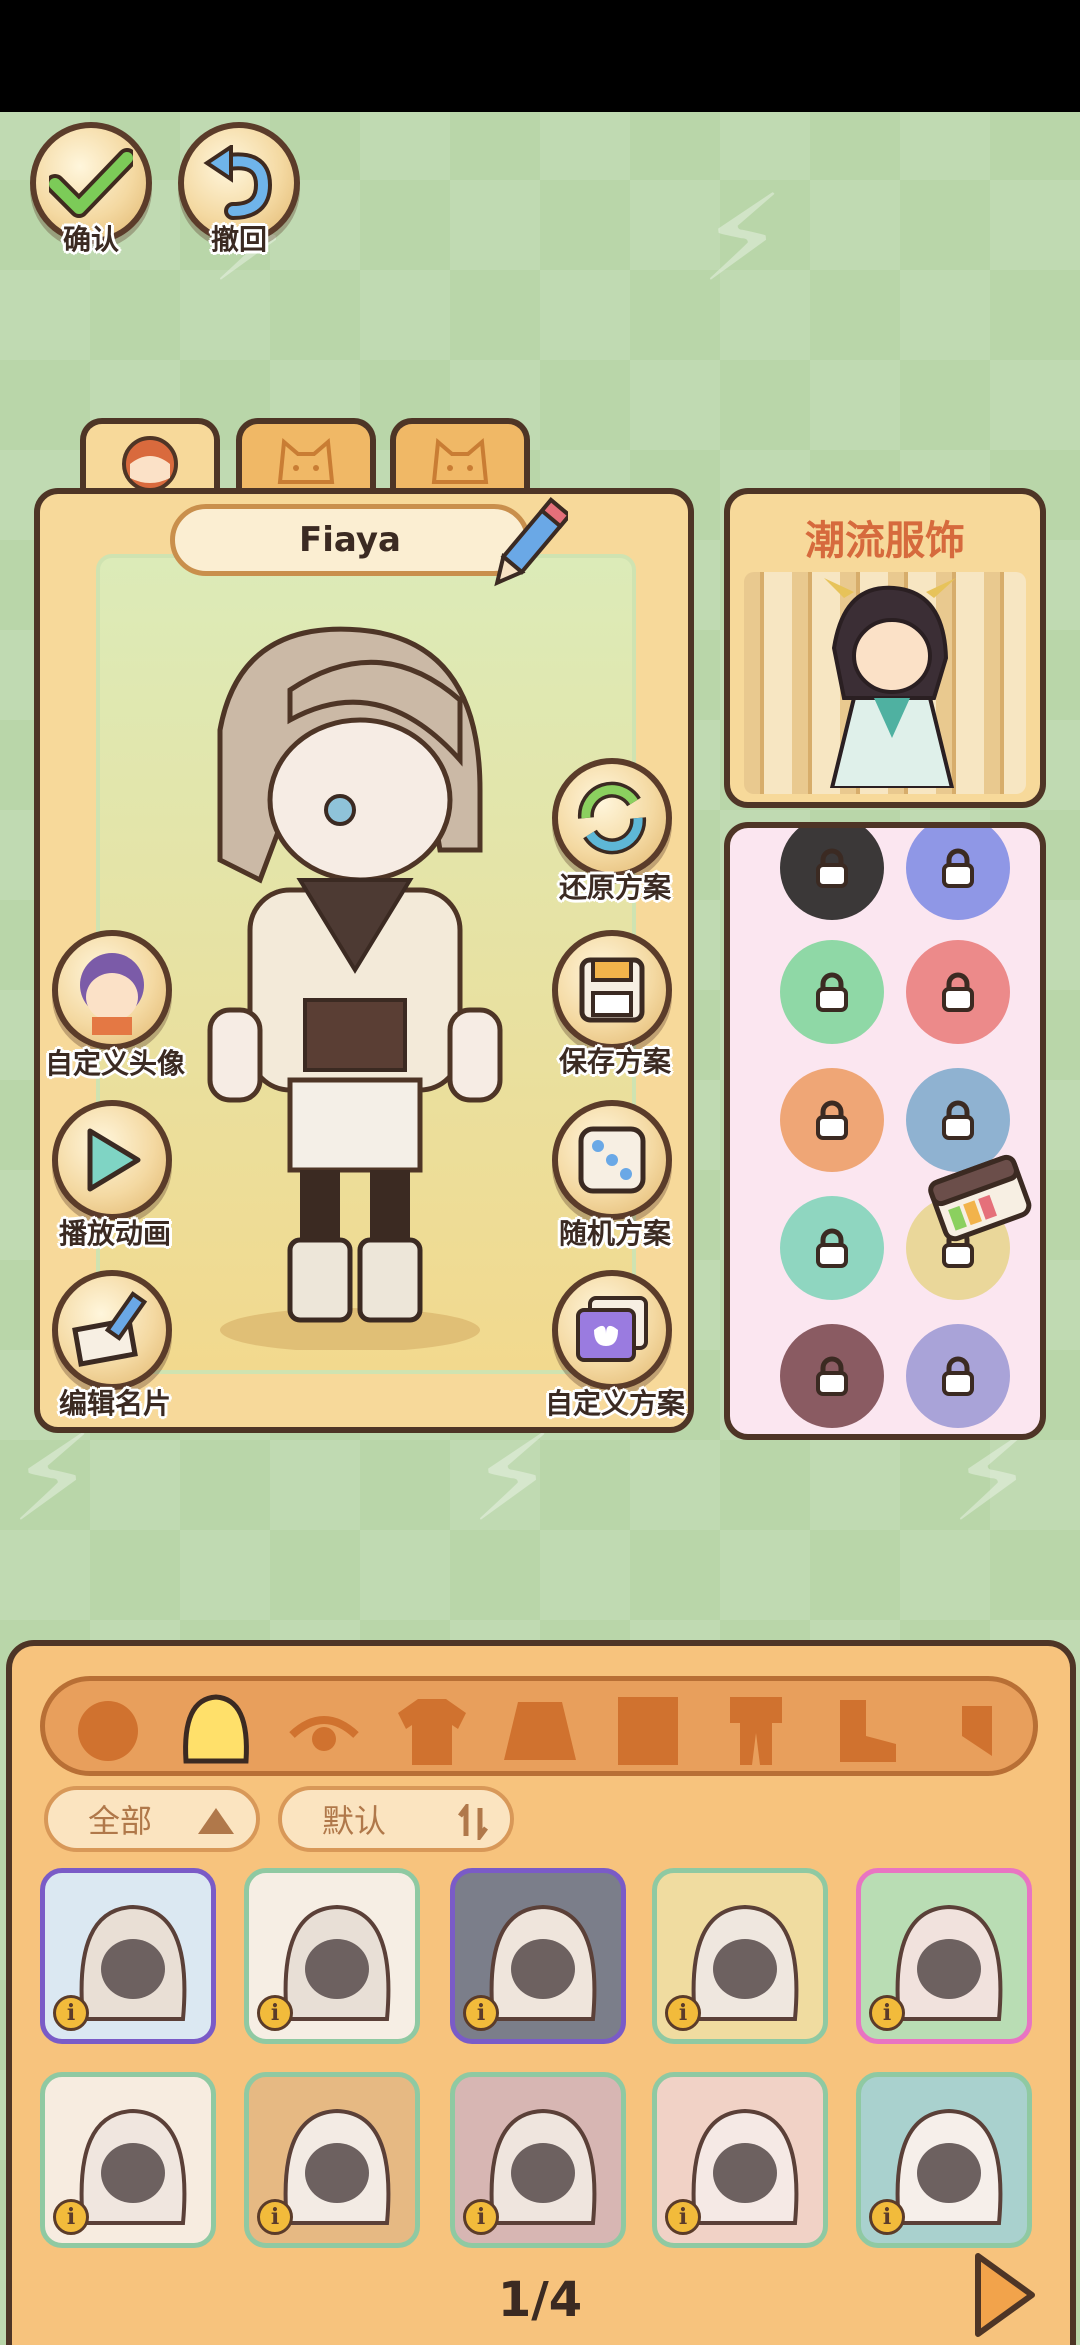  I want to click on trendy-fashion-title: 潮流服饰, so click(885, 541).